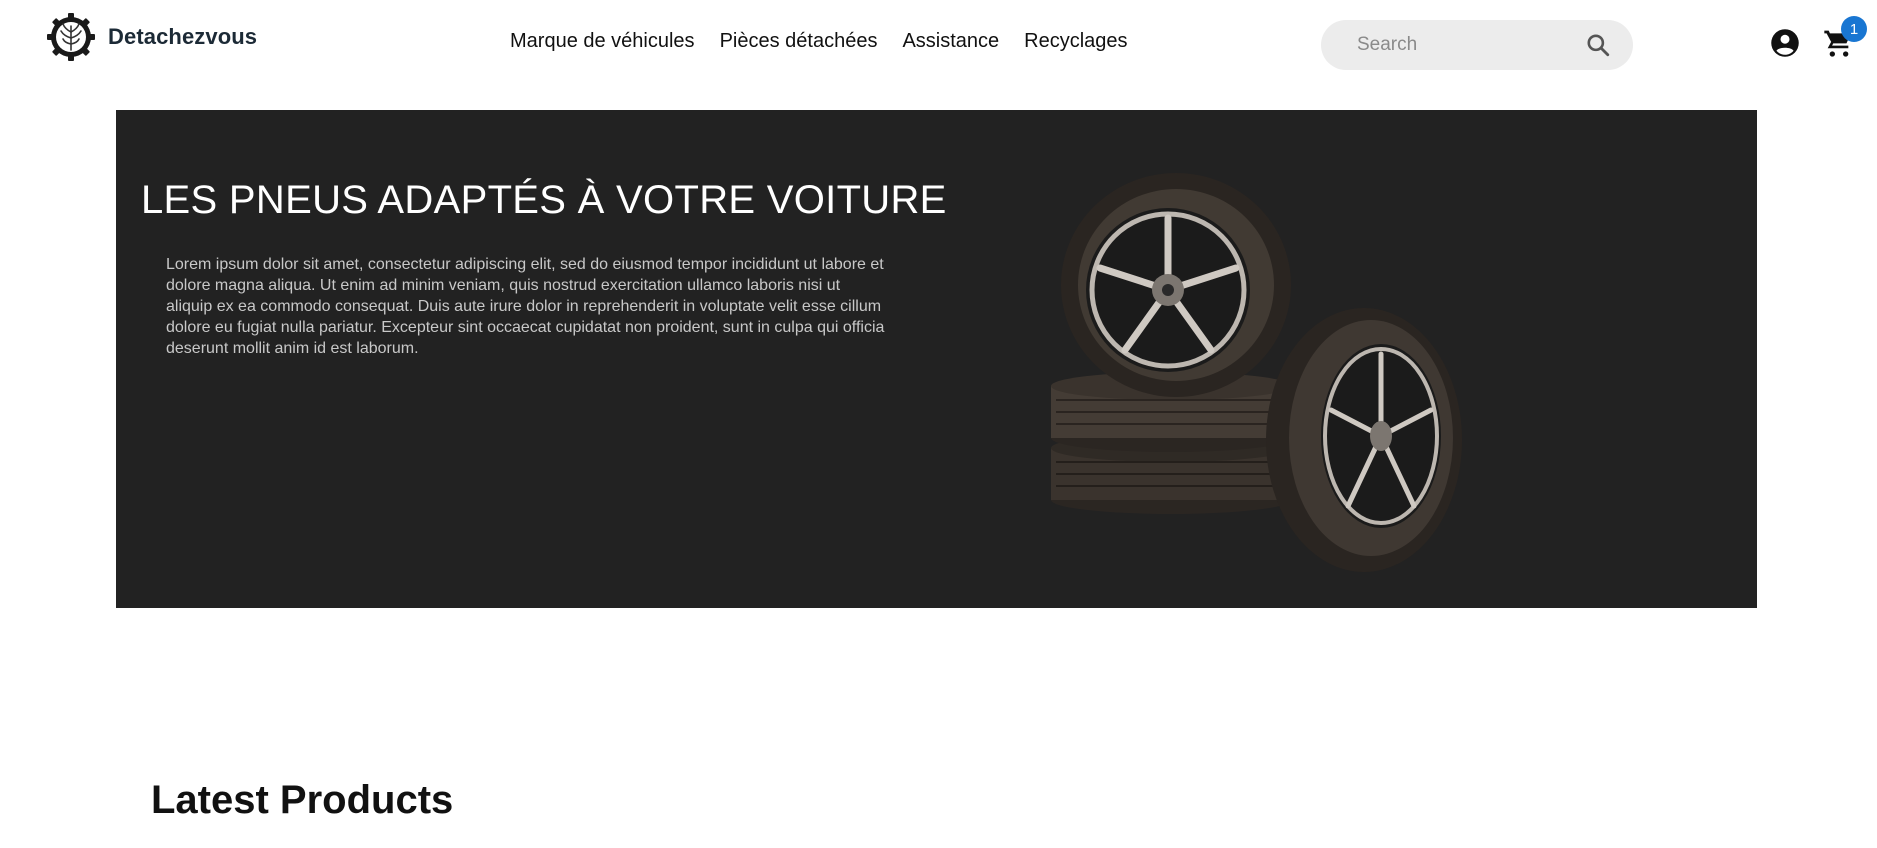 This screenshot has width=1877, height=848. What do you see at coordinates (1467, 45) in the screenshot?
I see `search-input` at bounding box center [1467, 45].